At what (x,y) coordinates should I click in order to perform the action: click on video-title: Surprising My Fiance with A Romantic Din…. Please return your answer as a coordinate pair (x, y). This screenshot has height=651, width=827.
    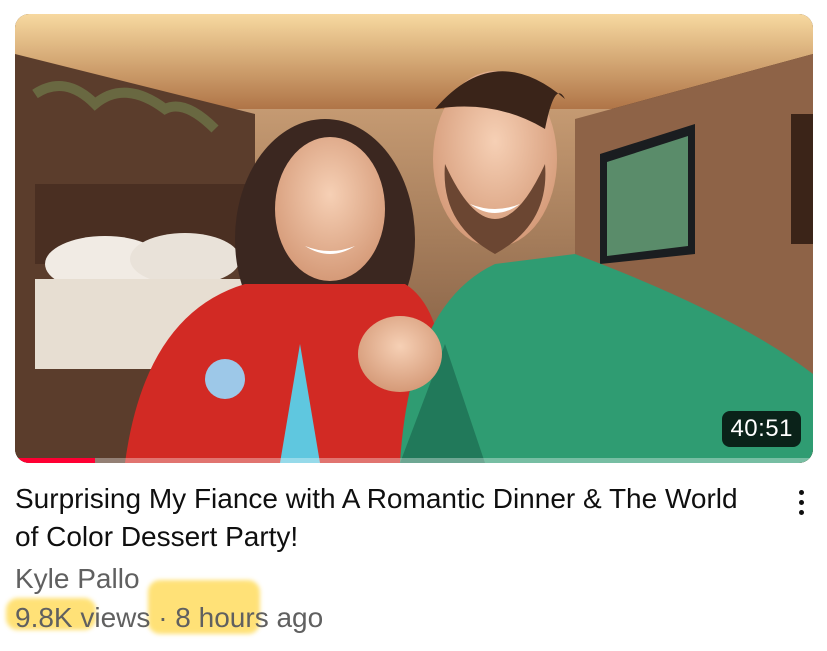
    Looking at the image, I should click on (390, 518).